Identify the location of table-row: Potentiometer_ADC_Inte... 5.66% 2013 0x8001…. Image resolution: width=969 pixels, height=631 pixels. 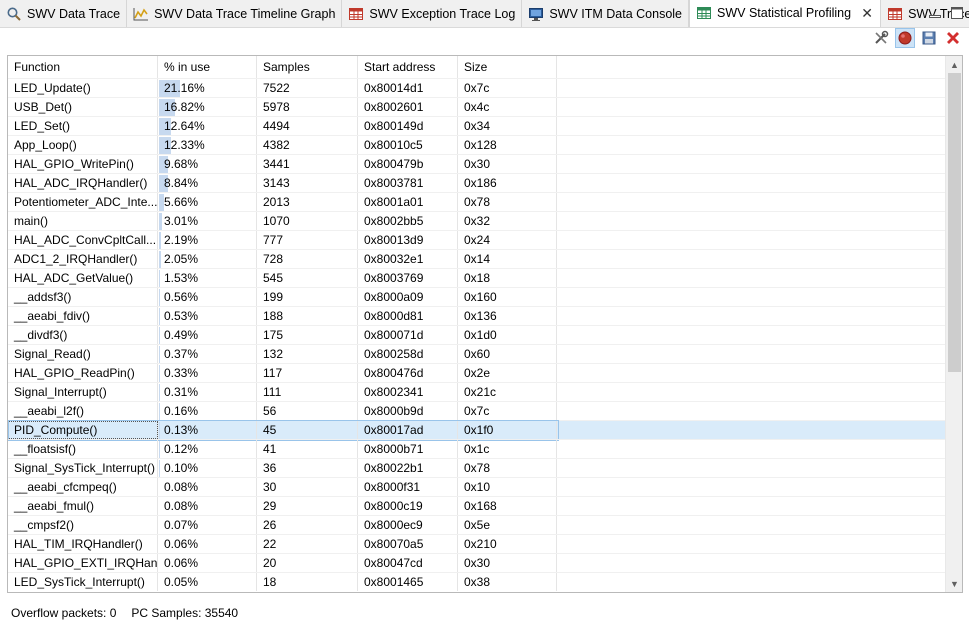
(477, 201).